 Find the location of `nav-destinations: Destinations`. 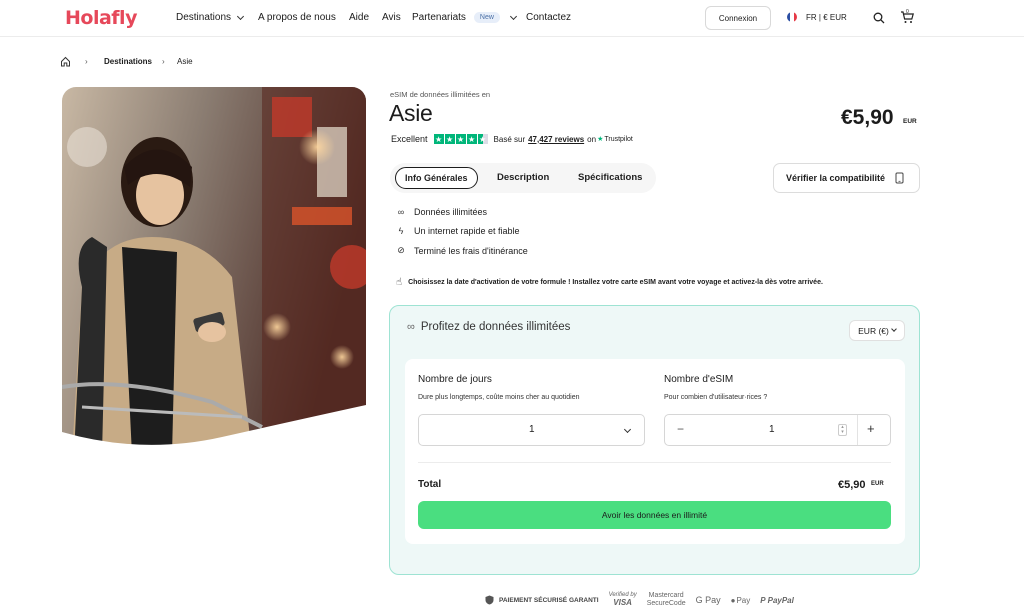

nav-destinations: Destinations is located at coordinates (210, 17).